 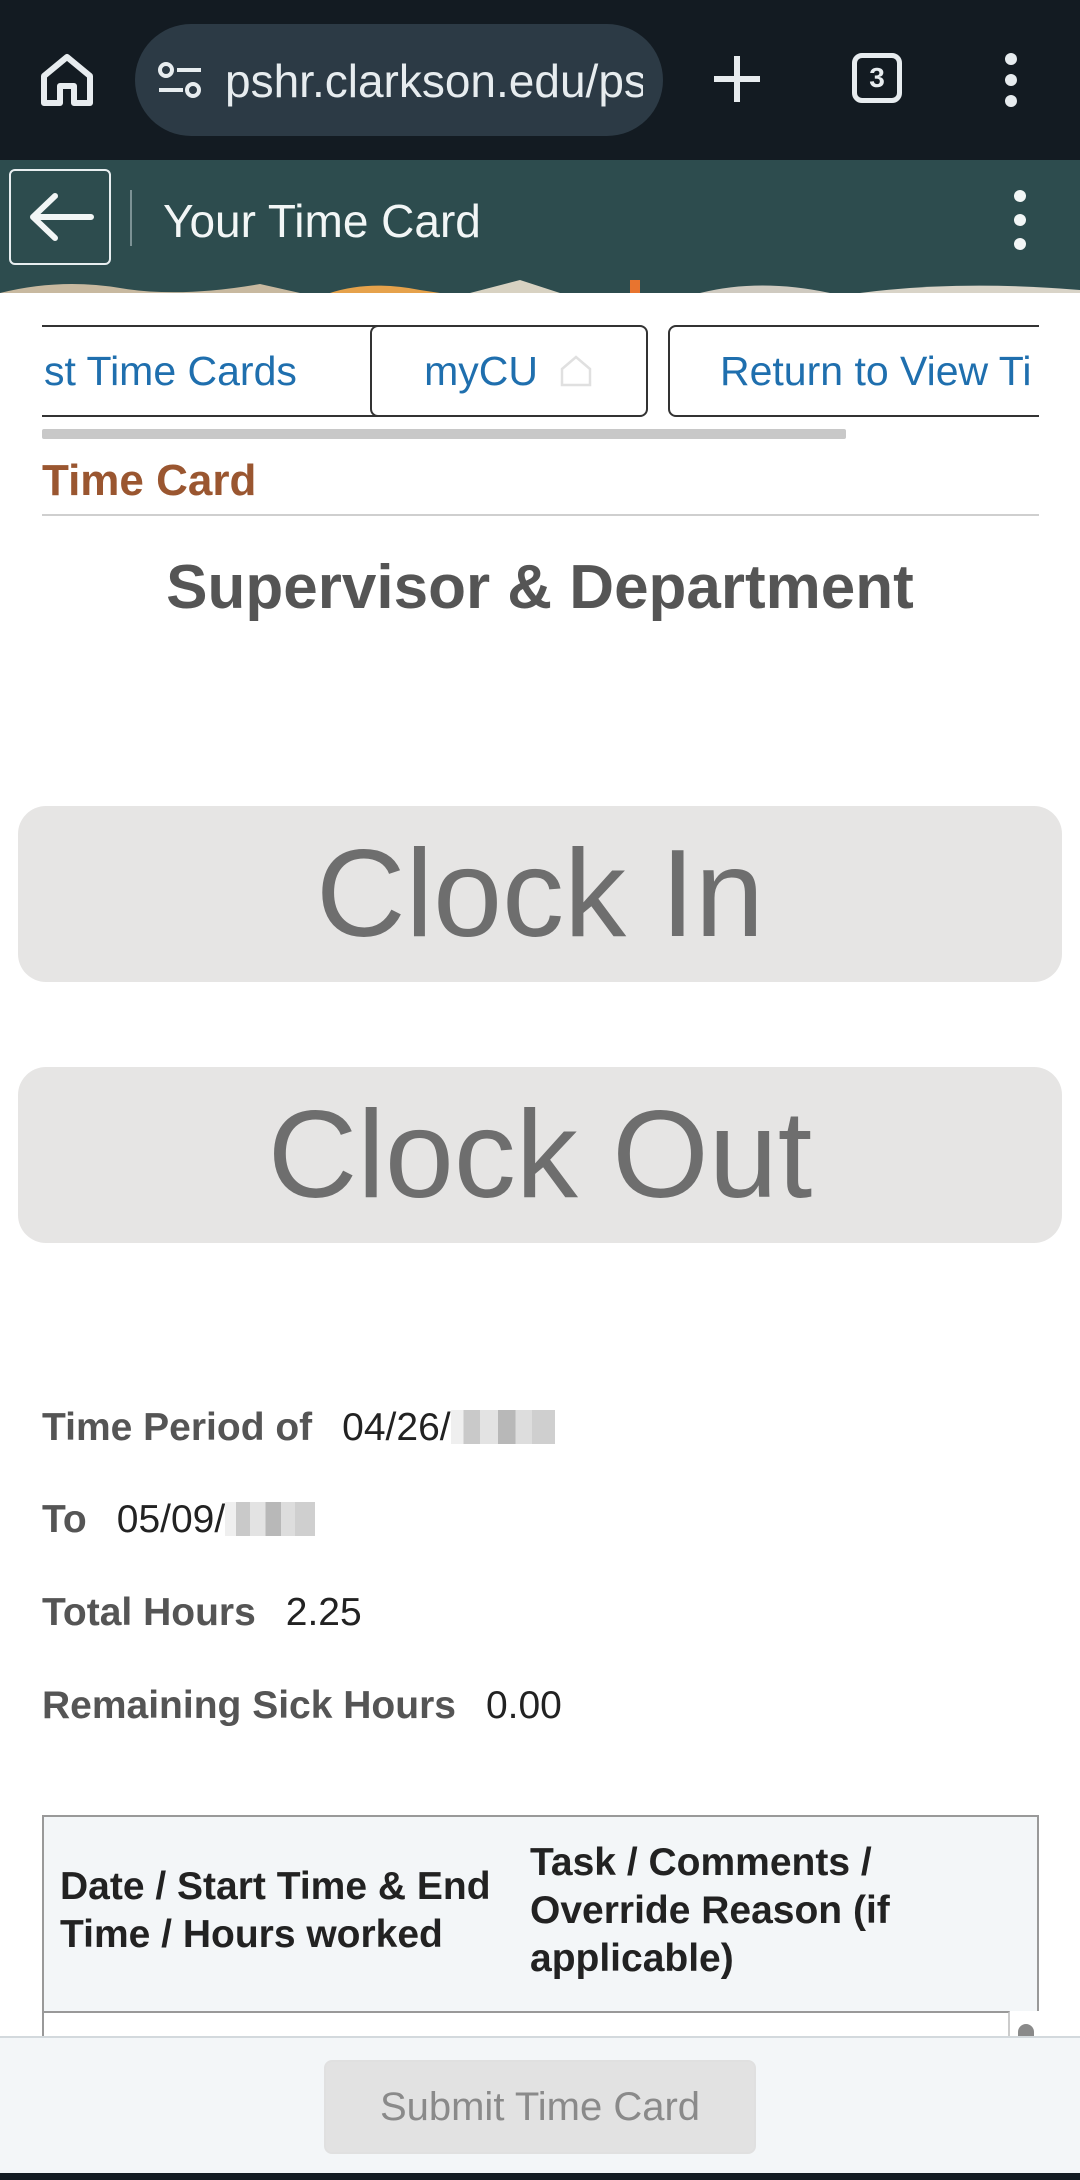 I want to click on to-date-row: To 05/09/, so click(x=179, y=1520).